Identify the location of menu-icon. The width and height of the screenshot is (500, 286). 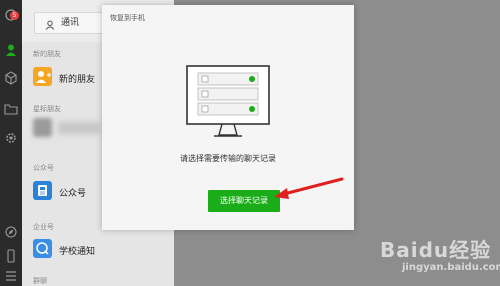
(11, 276).